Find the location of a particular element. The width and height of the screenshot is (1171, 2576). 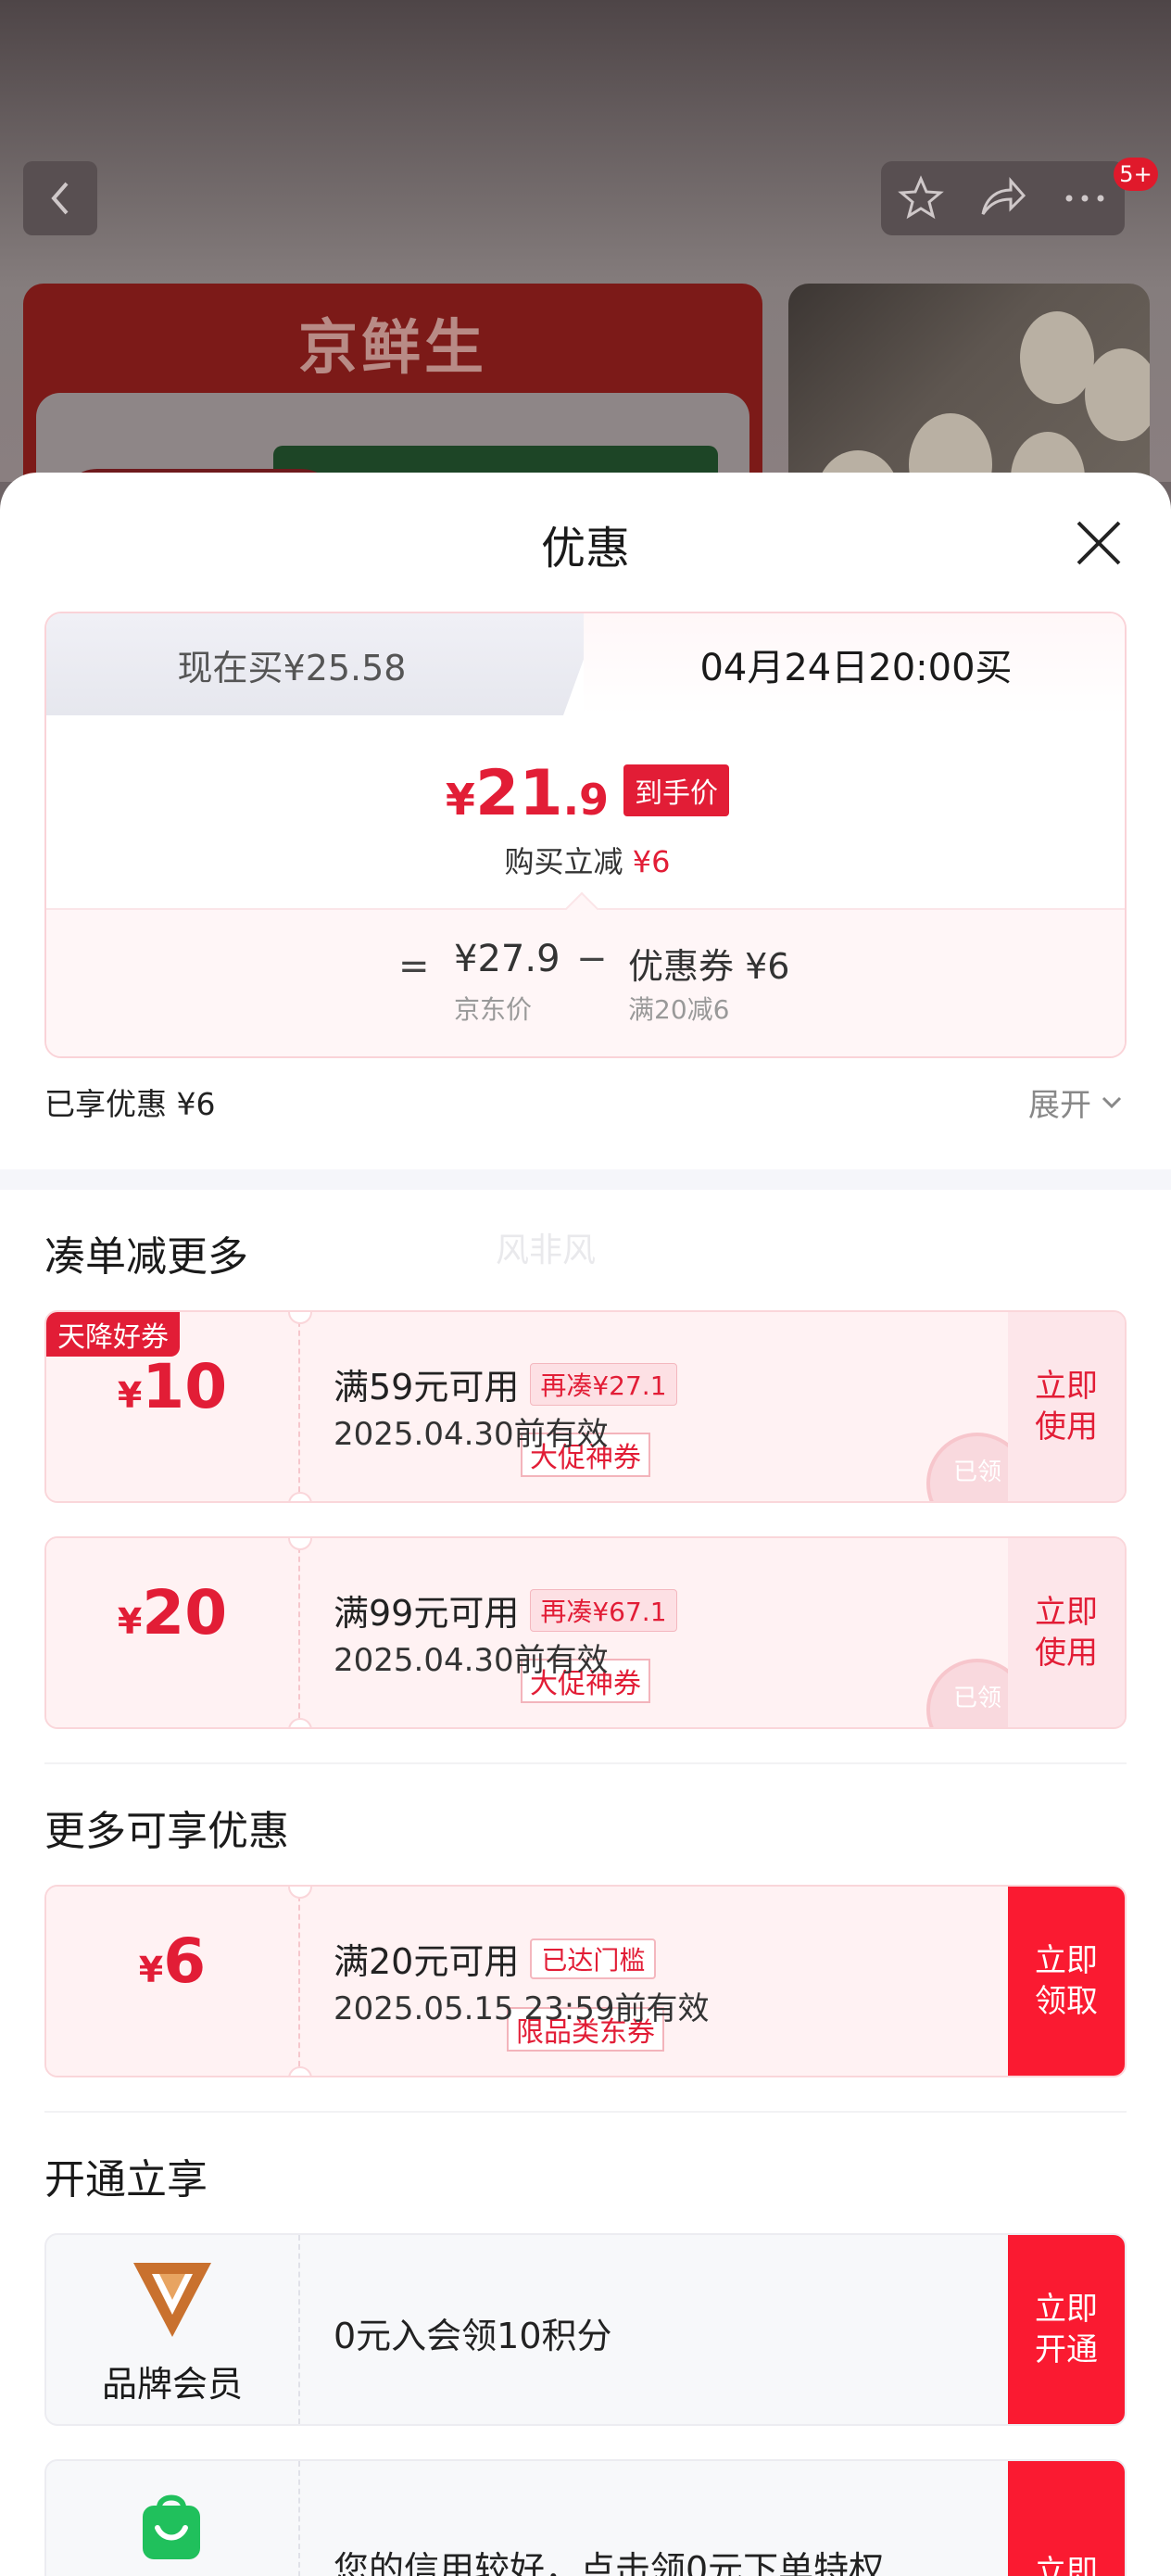

toolbar-group is located at coordinates (1003, 198).